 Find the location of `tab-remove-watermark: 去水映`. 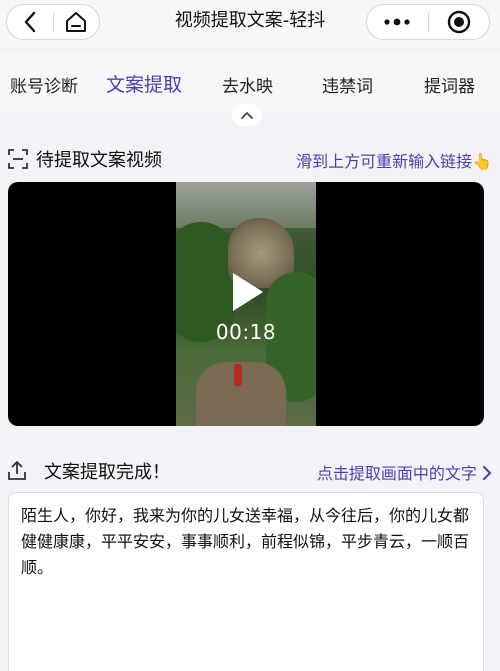

tab-remove-watermark: 去水映 is located at coordinates (247, 84).